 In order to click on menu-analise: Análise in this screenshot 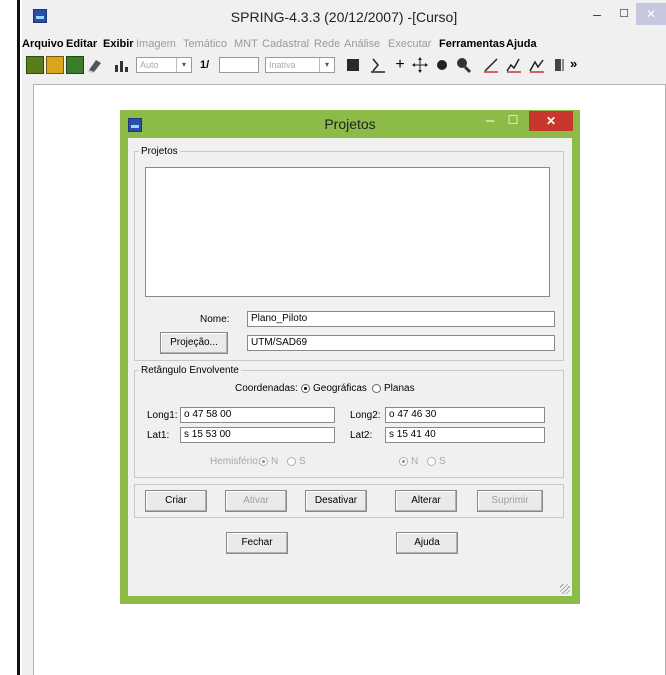, I will do `click(362, 44)`.